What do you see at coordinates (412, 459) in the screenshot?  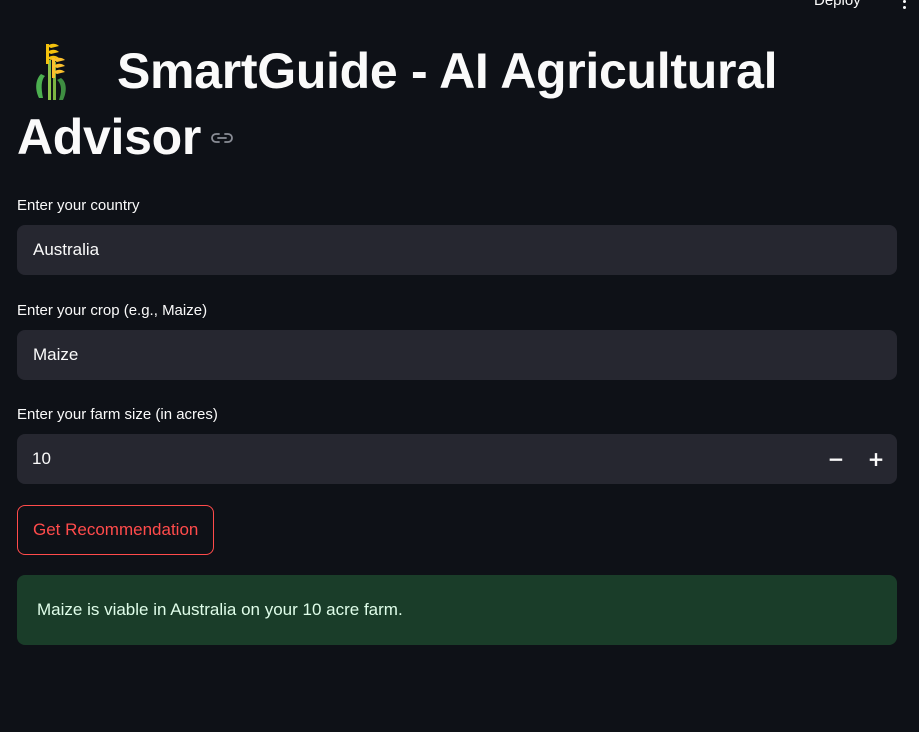 I see `farm-size-input` at bounding box center [412, 459].